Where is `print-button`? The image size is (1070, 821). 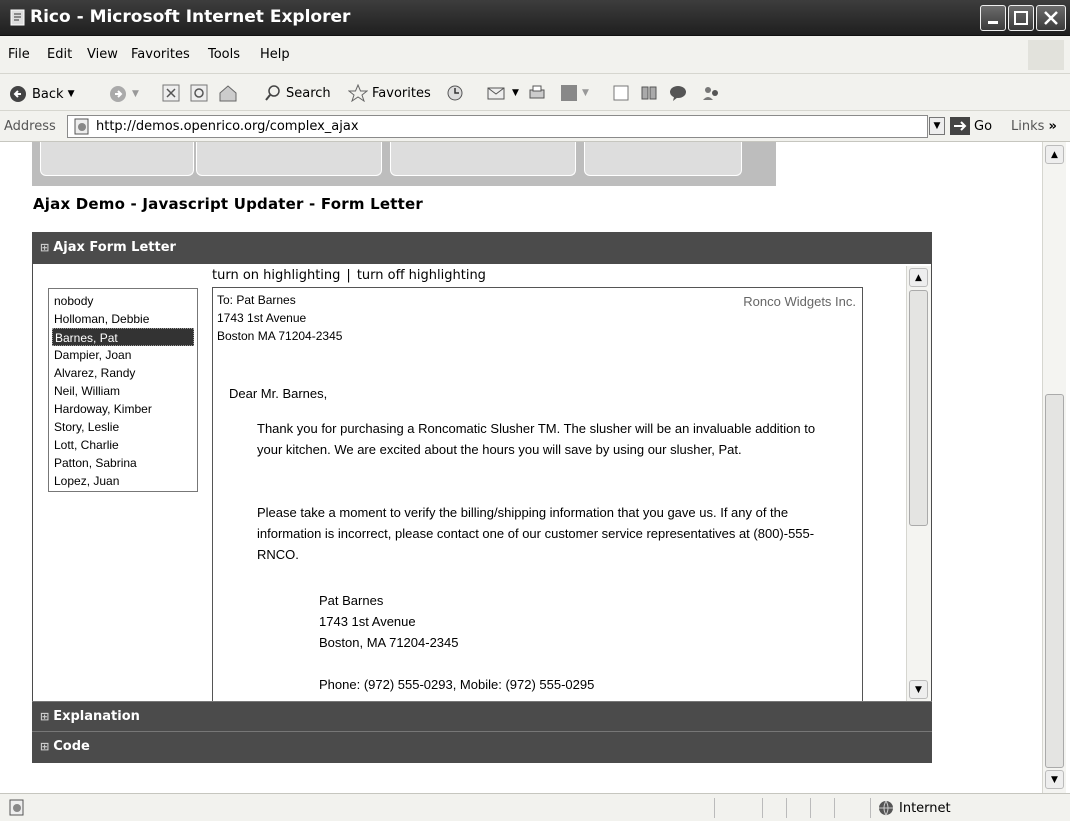 print-button is located at coordinates (537, 93).